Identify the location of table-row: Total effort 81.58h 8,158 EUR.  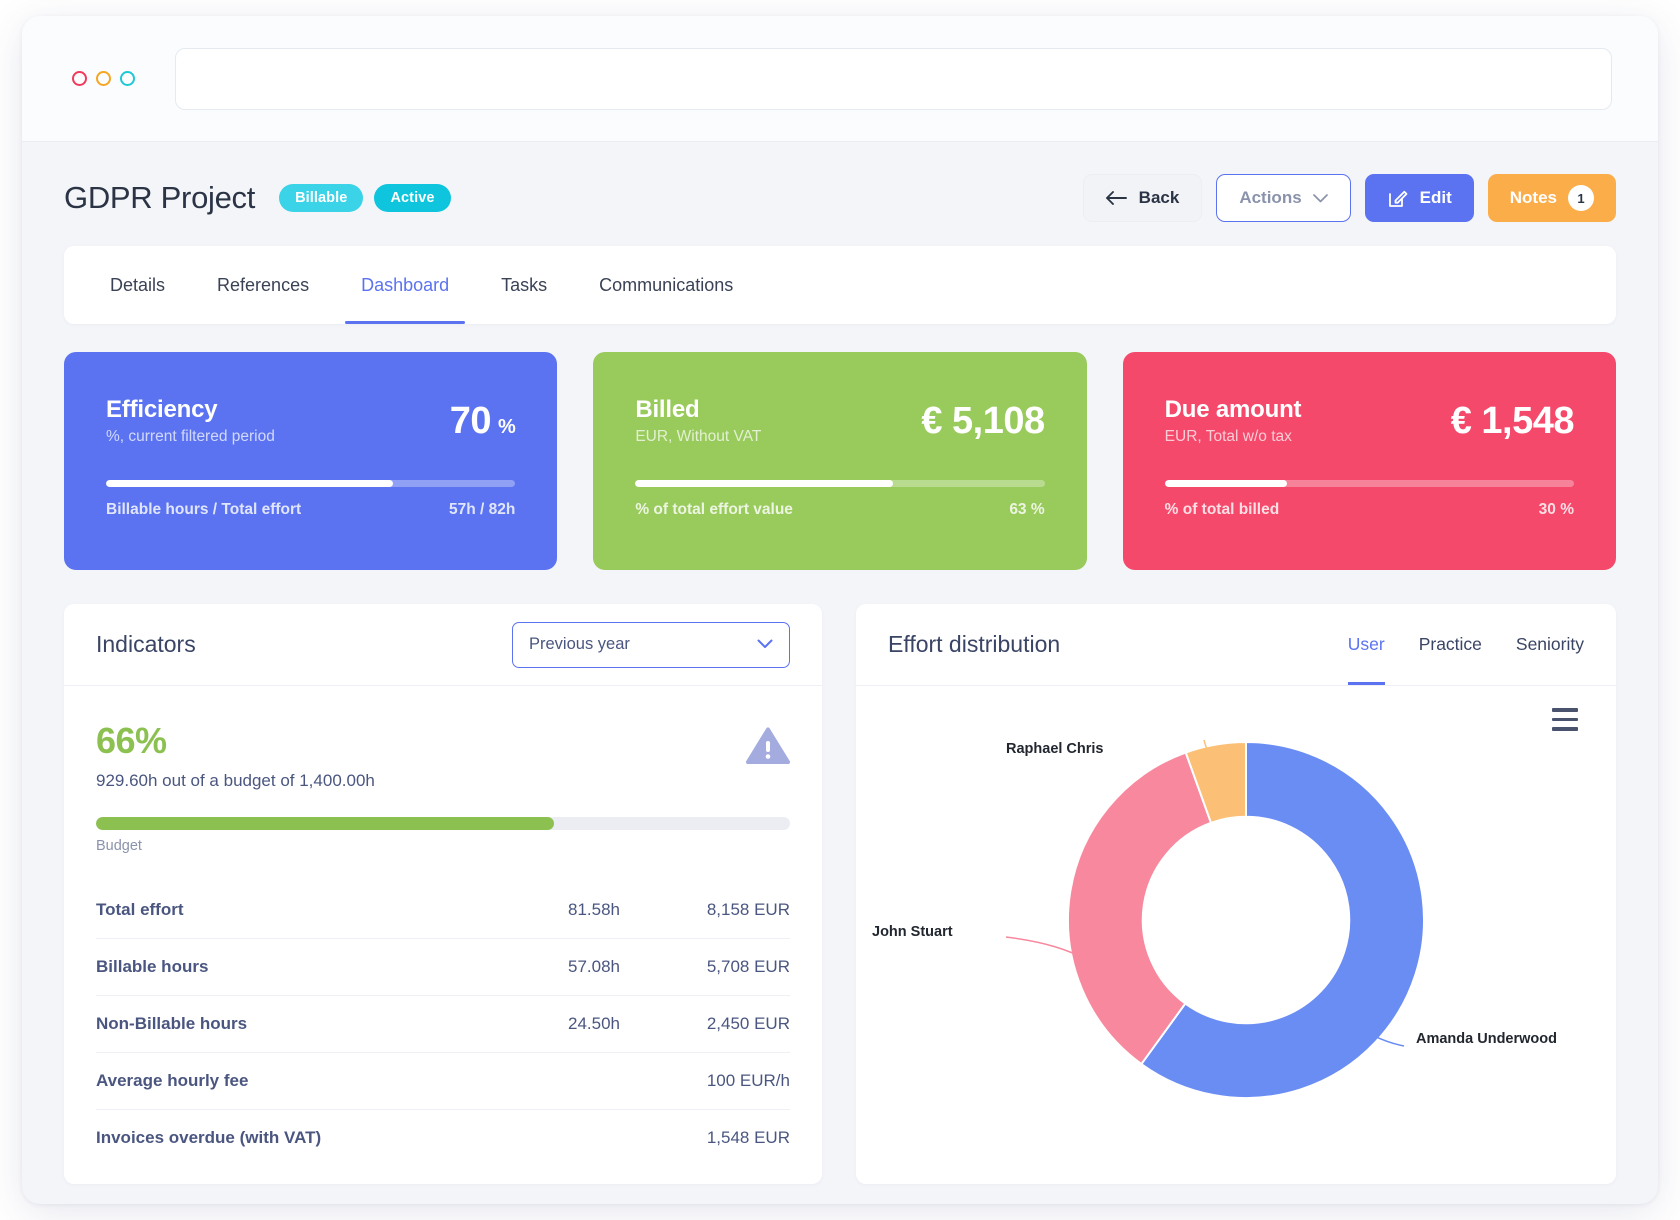
(443, 910).